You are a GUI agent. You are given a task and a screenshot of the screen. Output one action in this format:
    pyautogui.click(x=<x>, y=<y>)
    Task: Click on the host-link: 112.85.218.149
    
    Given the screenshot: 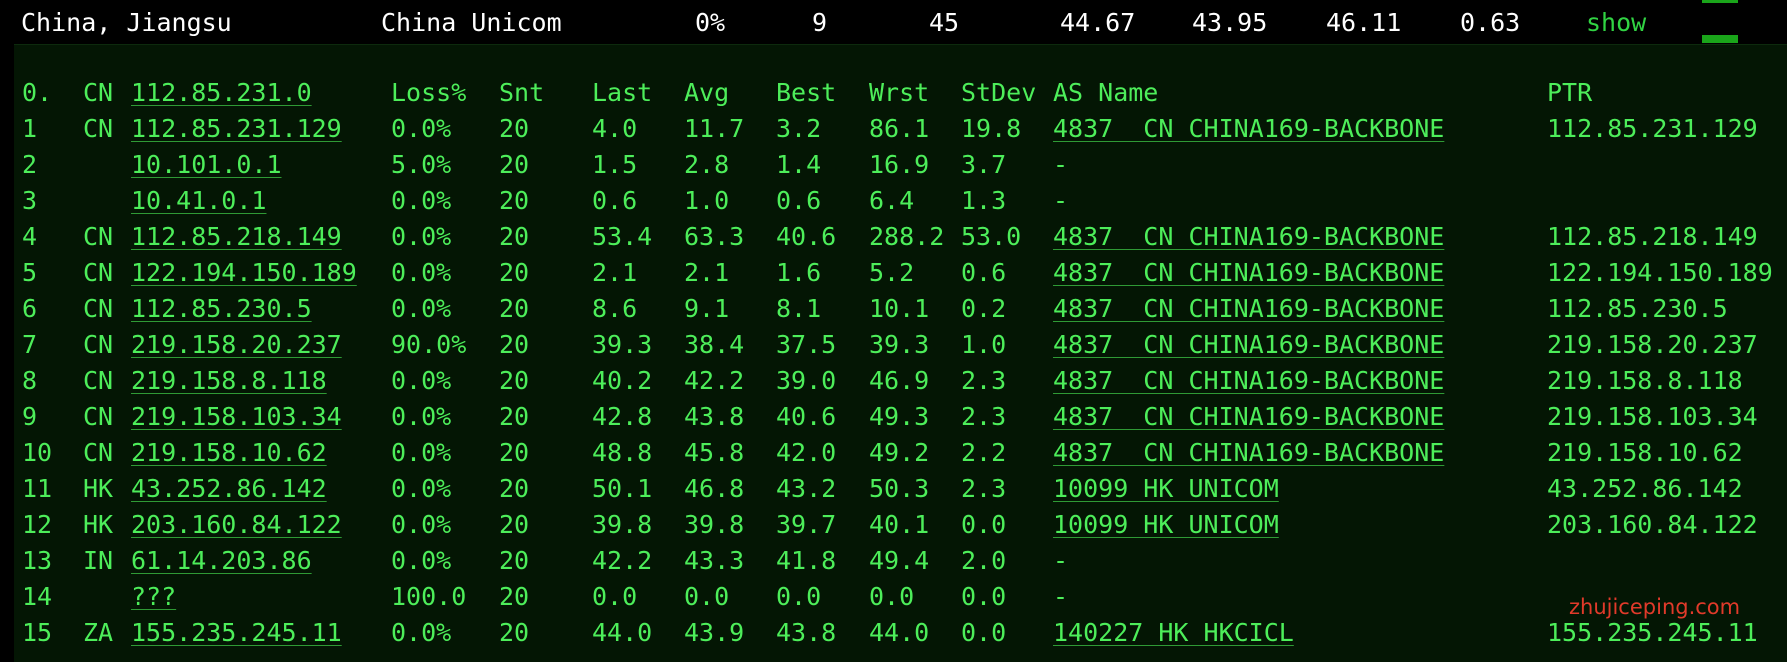 What is the action you would take?
    pyautogui.click(x=236, y=237)
    